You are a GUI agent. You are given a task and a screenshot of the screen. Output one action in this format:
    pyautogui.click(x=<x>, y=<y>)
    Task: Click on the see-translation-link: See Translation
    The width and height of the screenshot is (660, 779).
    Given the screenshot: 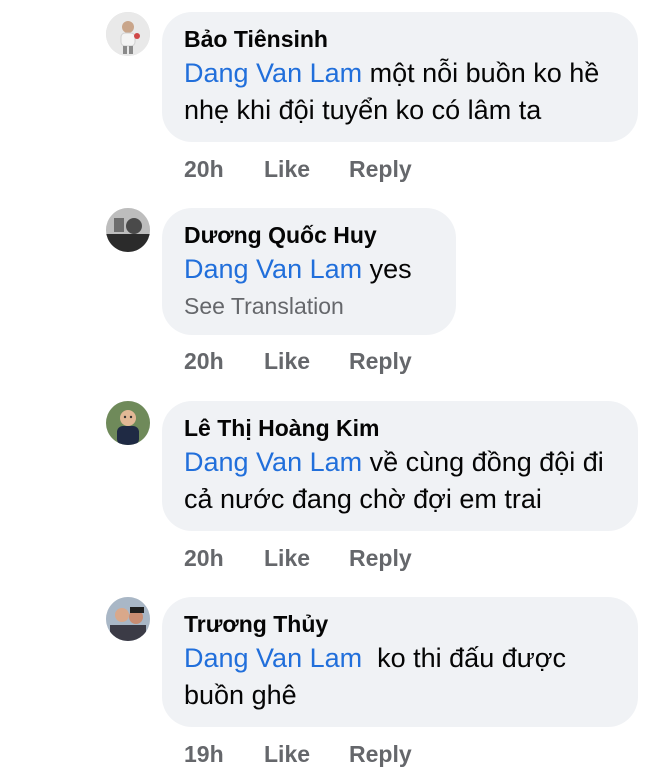 What is the action you would take?
    pyautogui.click(x=309, y=306)
    